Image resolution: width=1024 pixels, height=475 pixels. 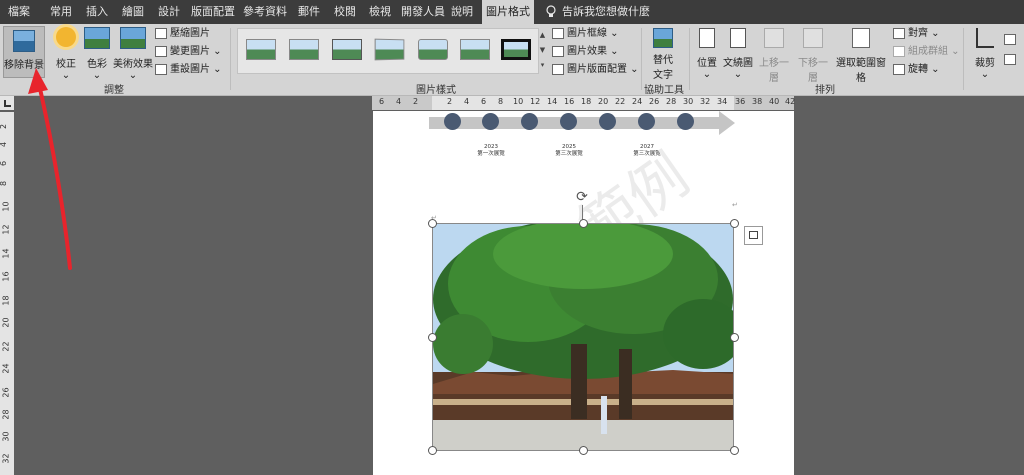 What do you see at coordinates (663, 60) in the screenshot?
I see `alt-text-label-1: 替代` at bounding box center [663, 60].